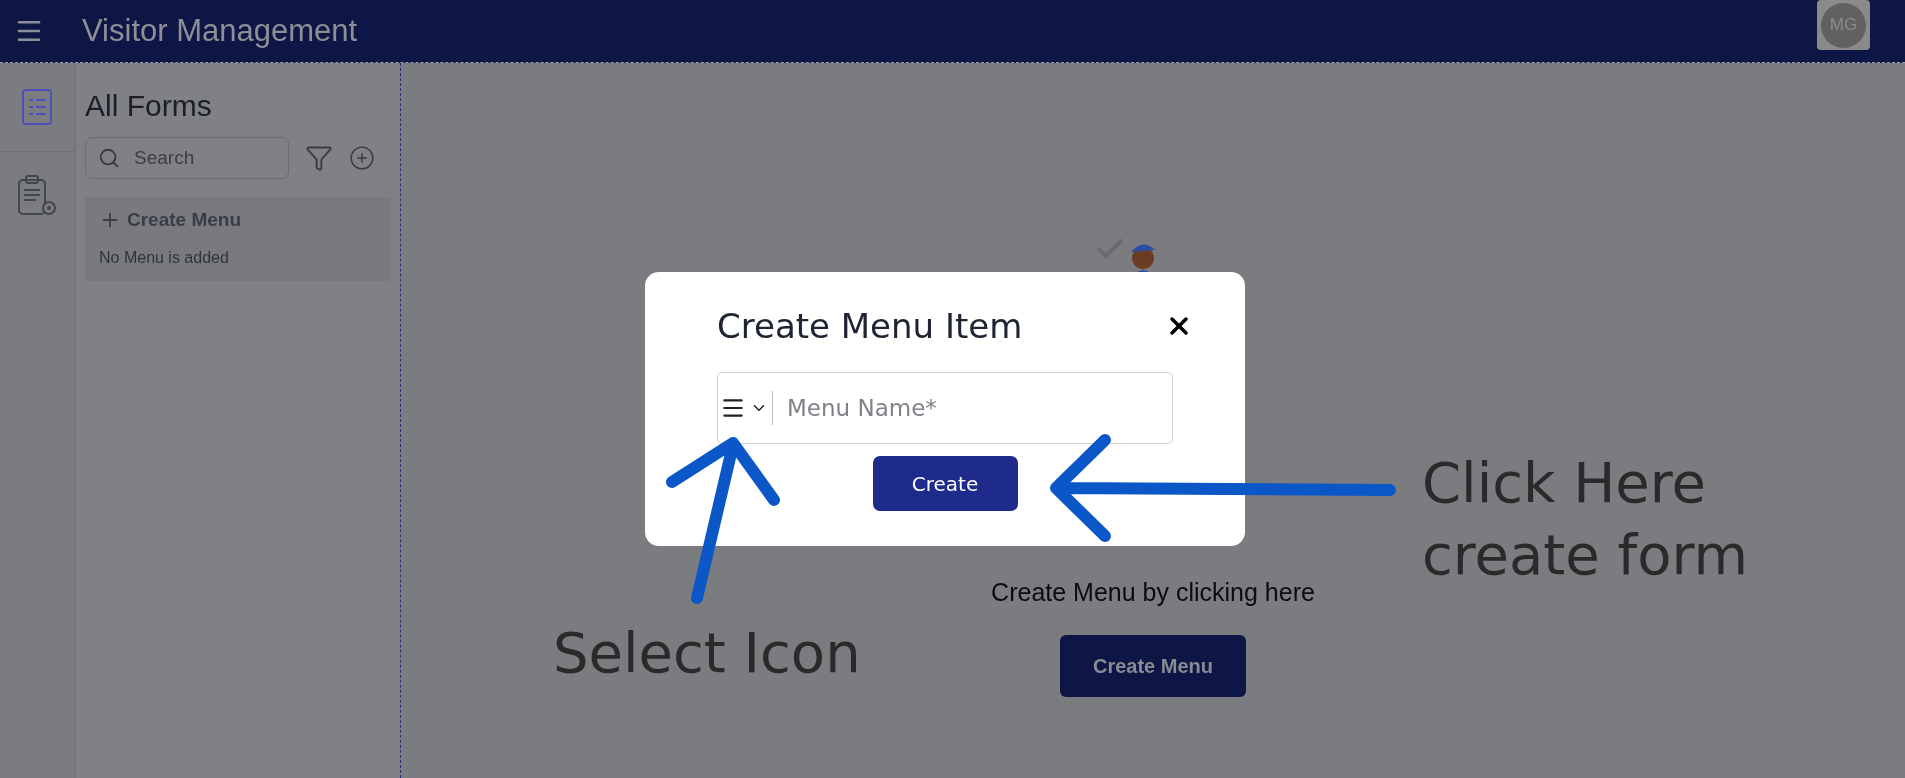 Image resolution: width=1905 pixels, height=778 pixels. I want to click on search-icon, so click(109, 158).